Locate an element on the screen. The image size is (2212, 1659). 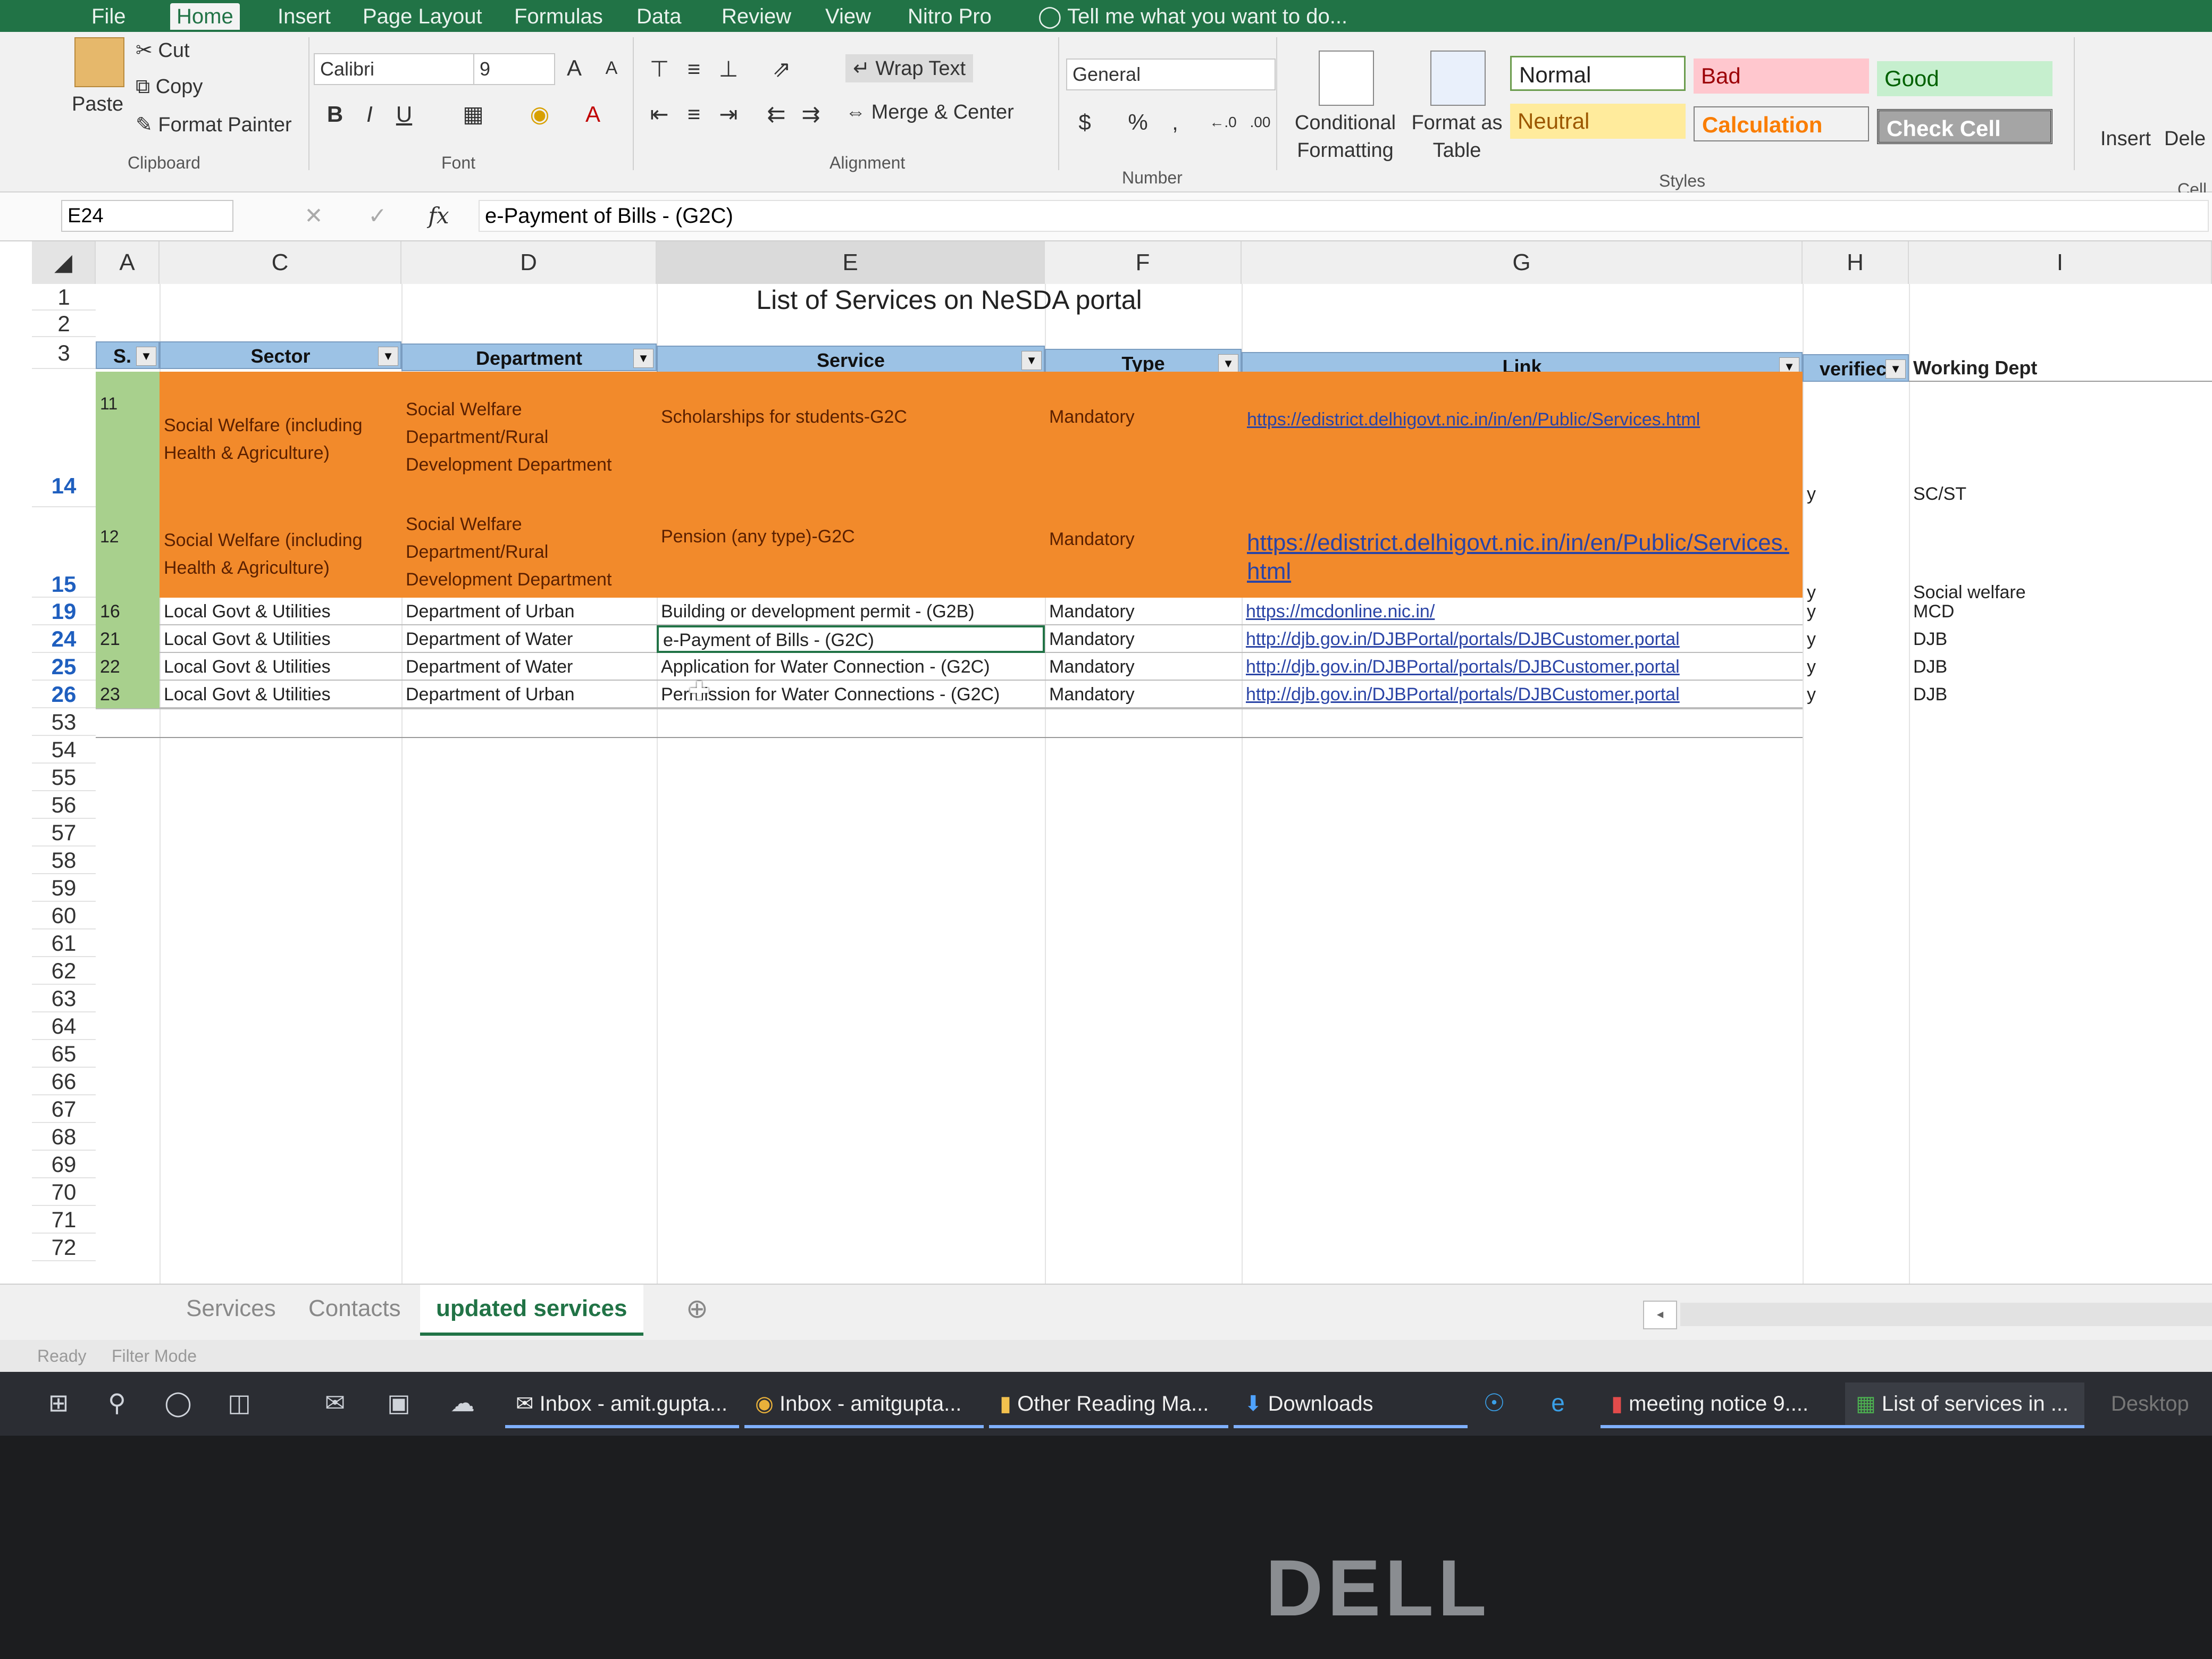
column-header: G is located at coordinates (1522, 262).